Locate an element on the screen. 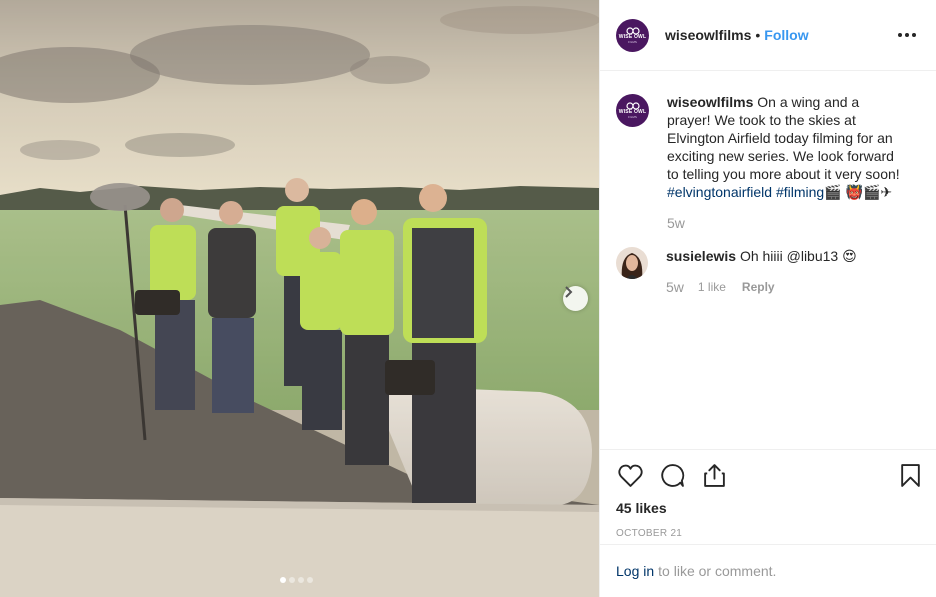 The height and width of the screenshot is (597, 936). header-username: wiseowlfilms is located at coordinates (708, 35).